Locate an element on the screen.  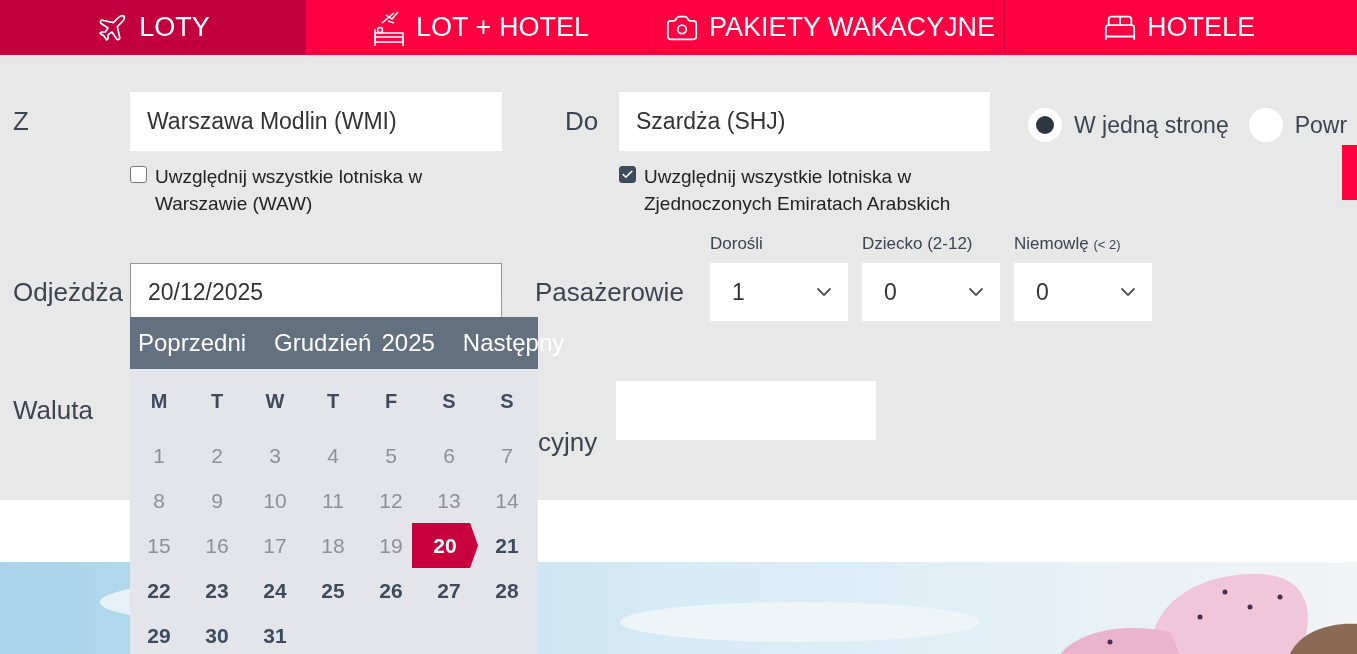
weekday-label: M is located at coordinates (159, 401).